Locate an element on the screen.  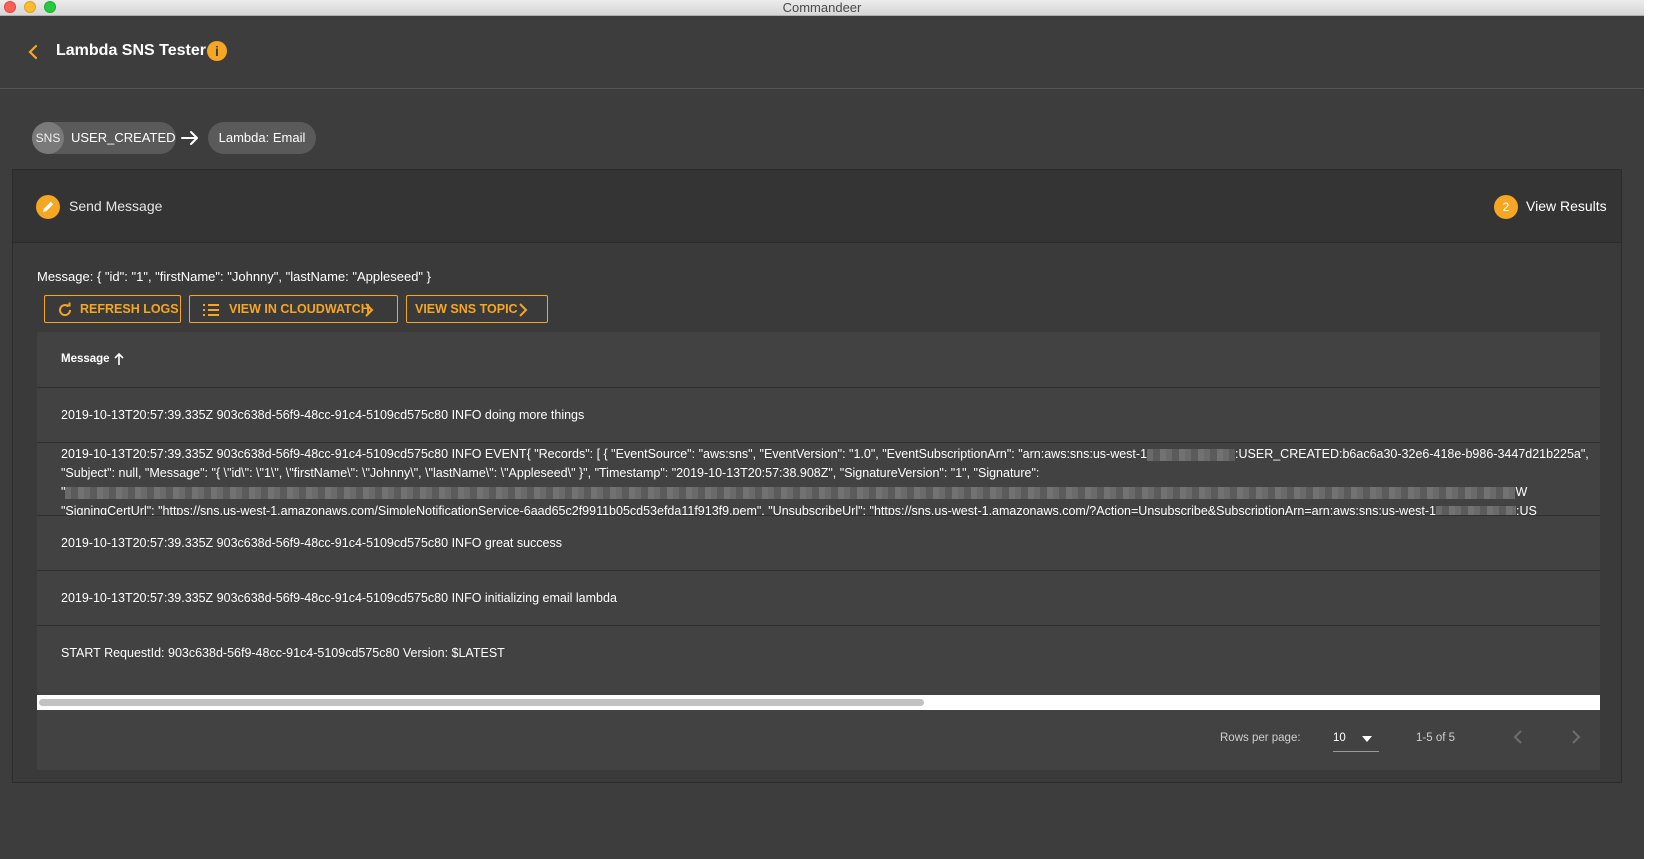
scrollbar-thumb is located at coordinates (481, 702).